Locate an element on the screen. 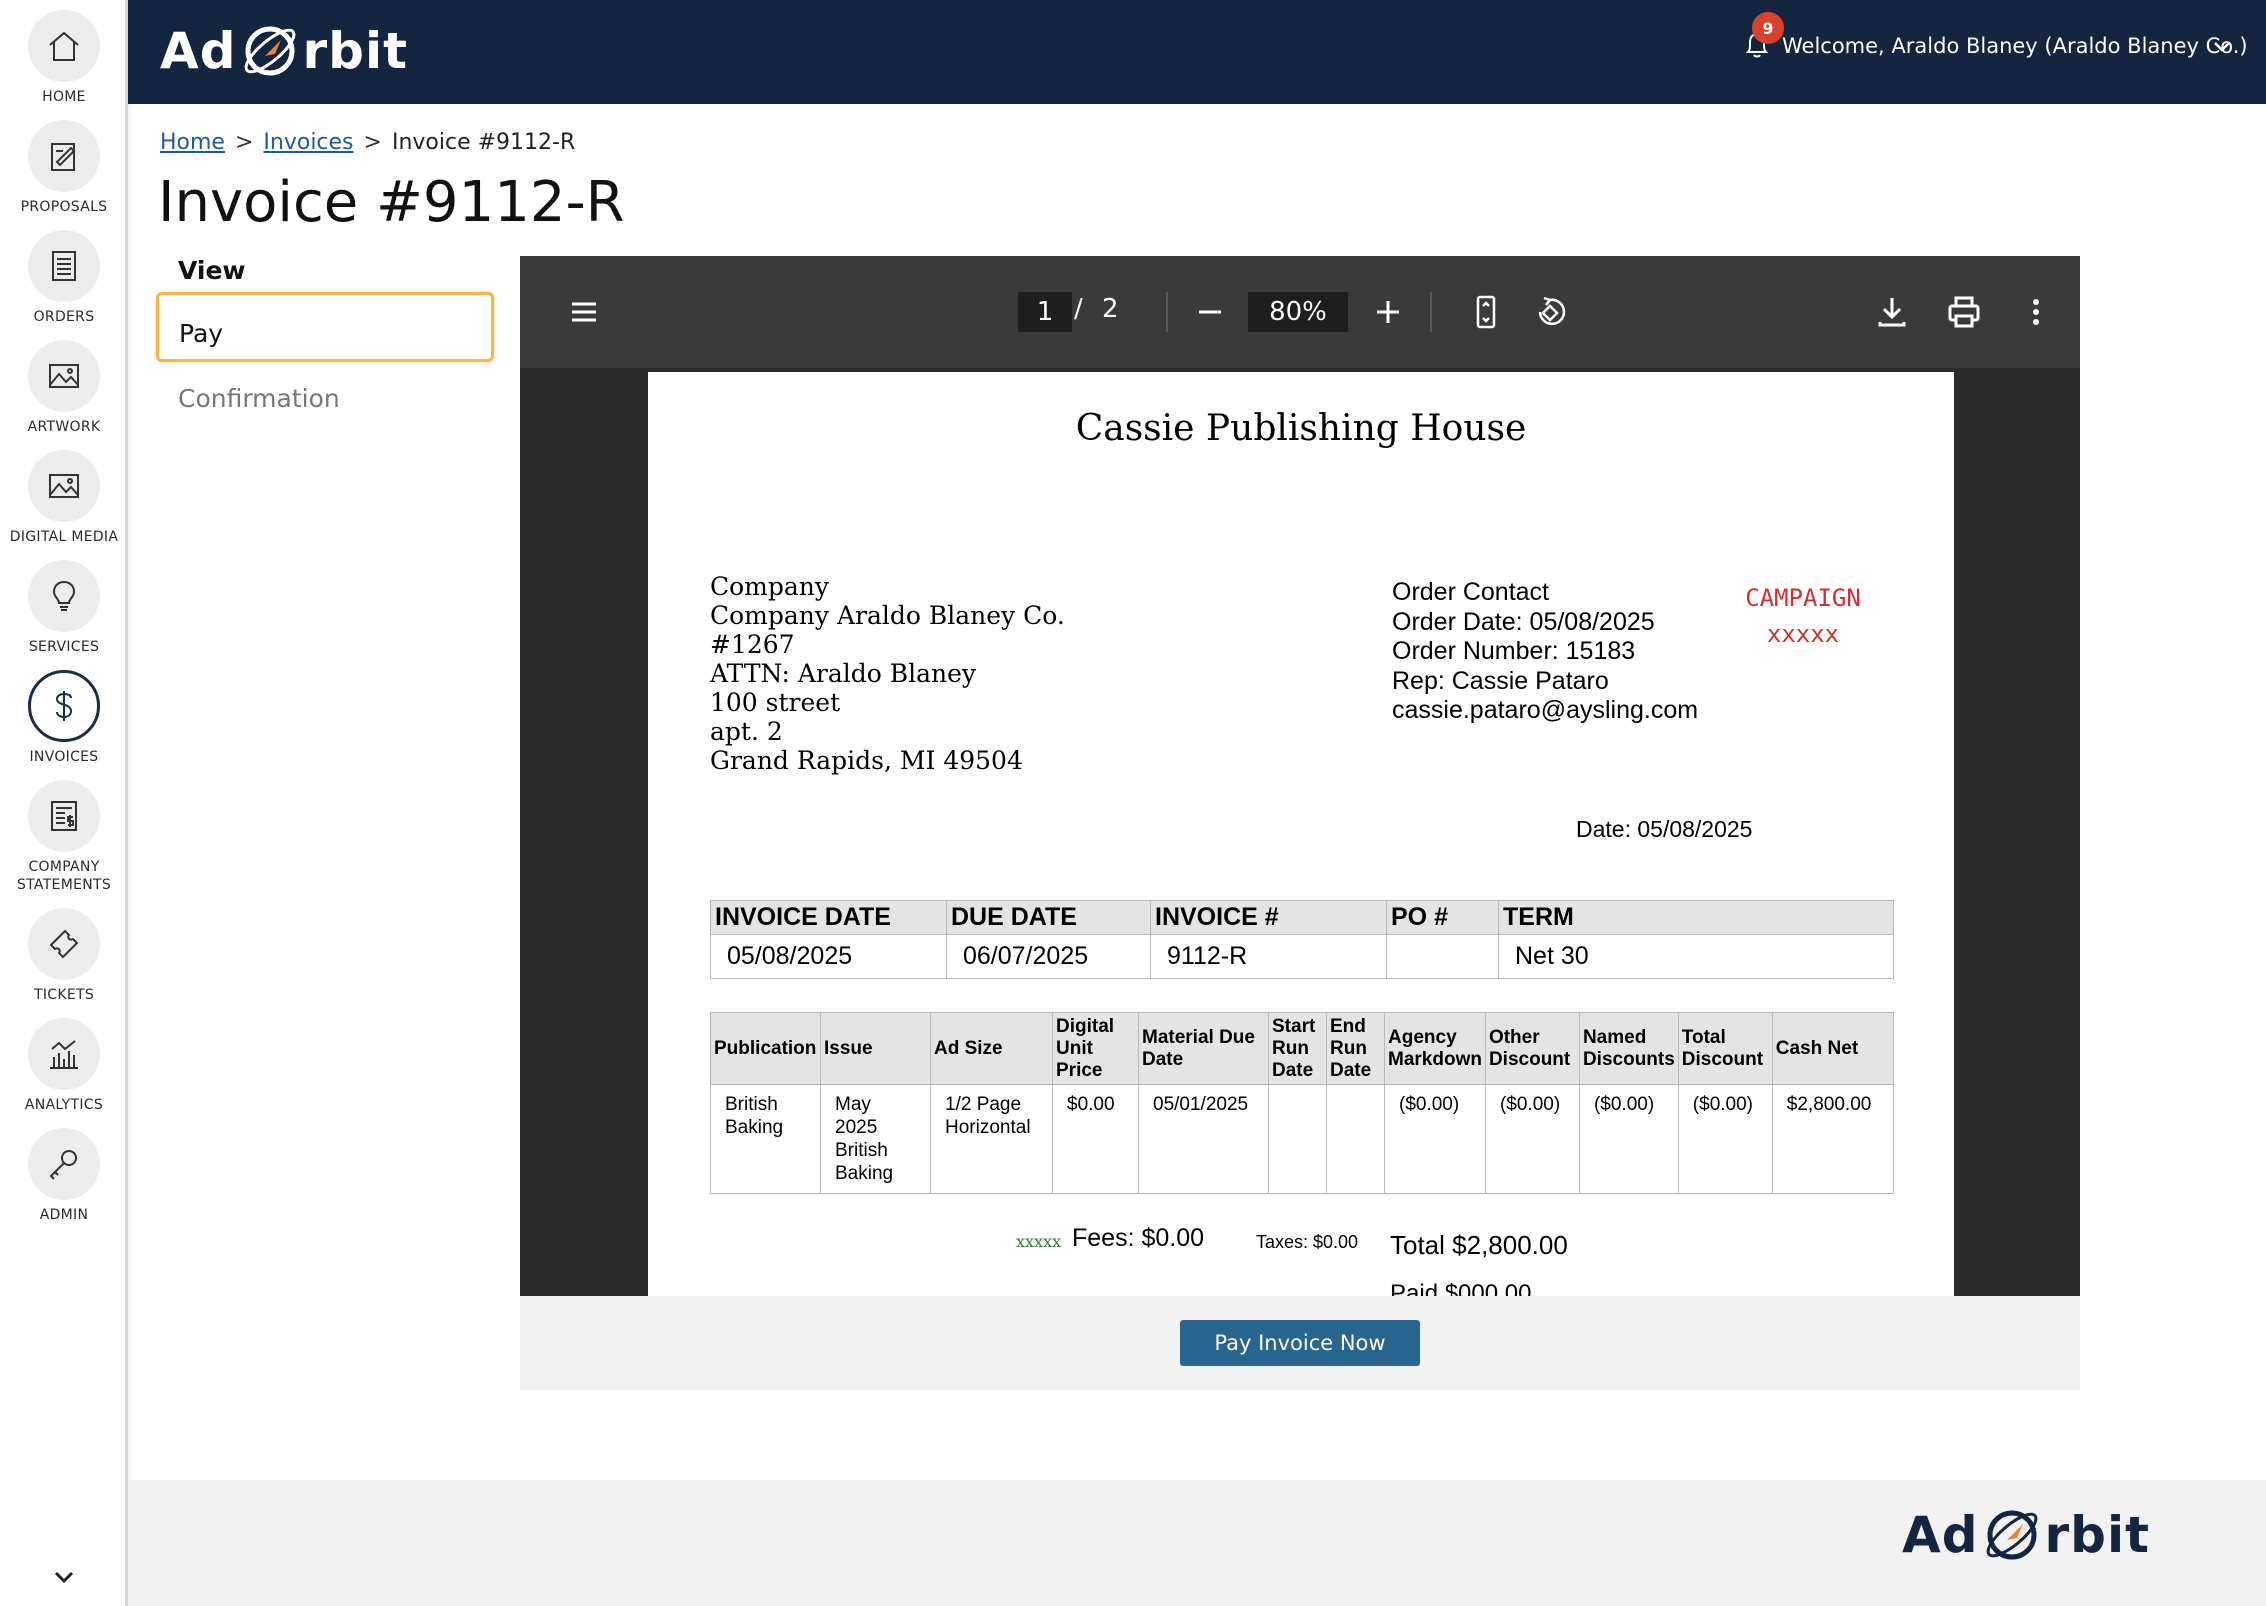 This screenshot has width=2266, height=1606. table-cell: 05/08/2025 is located at coordinates (828, 956).